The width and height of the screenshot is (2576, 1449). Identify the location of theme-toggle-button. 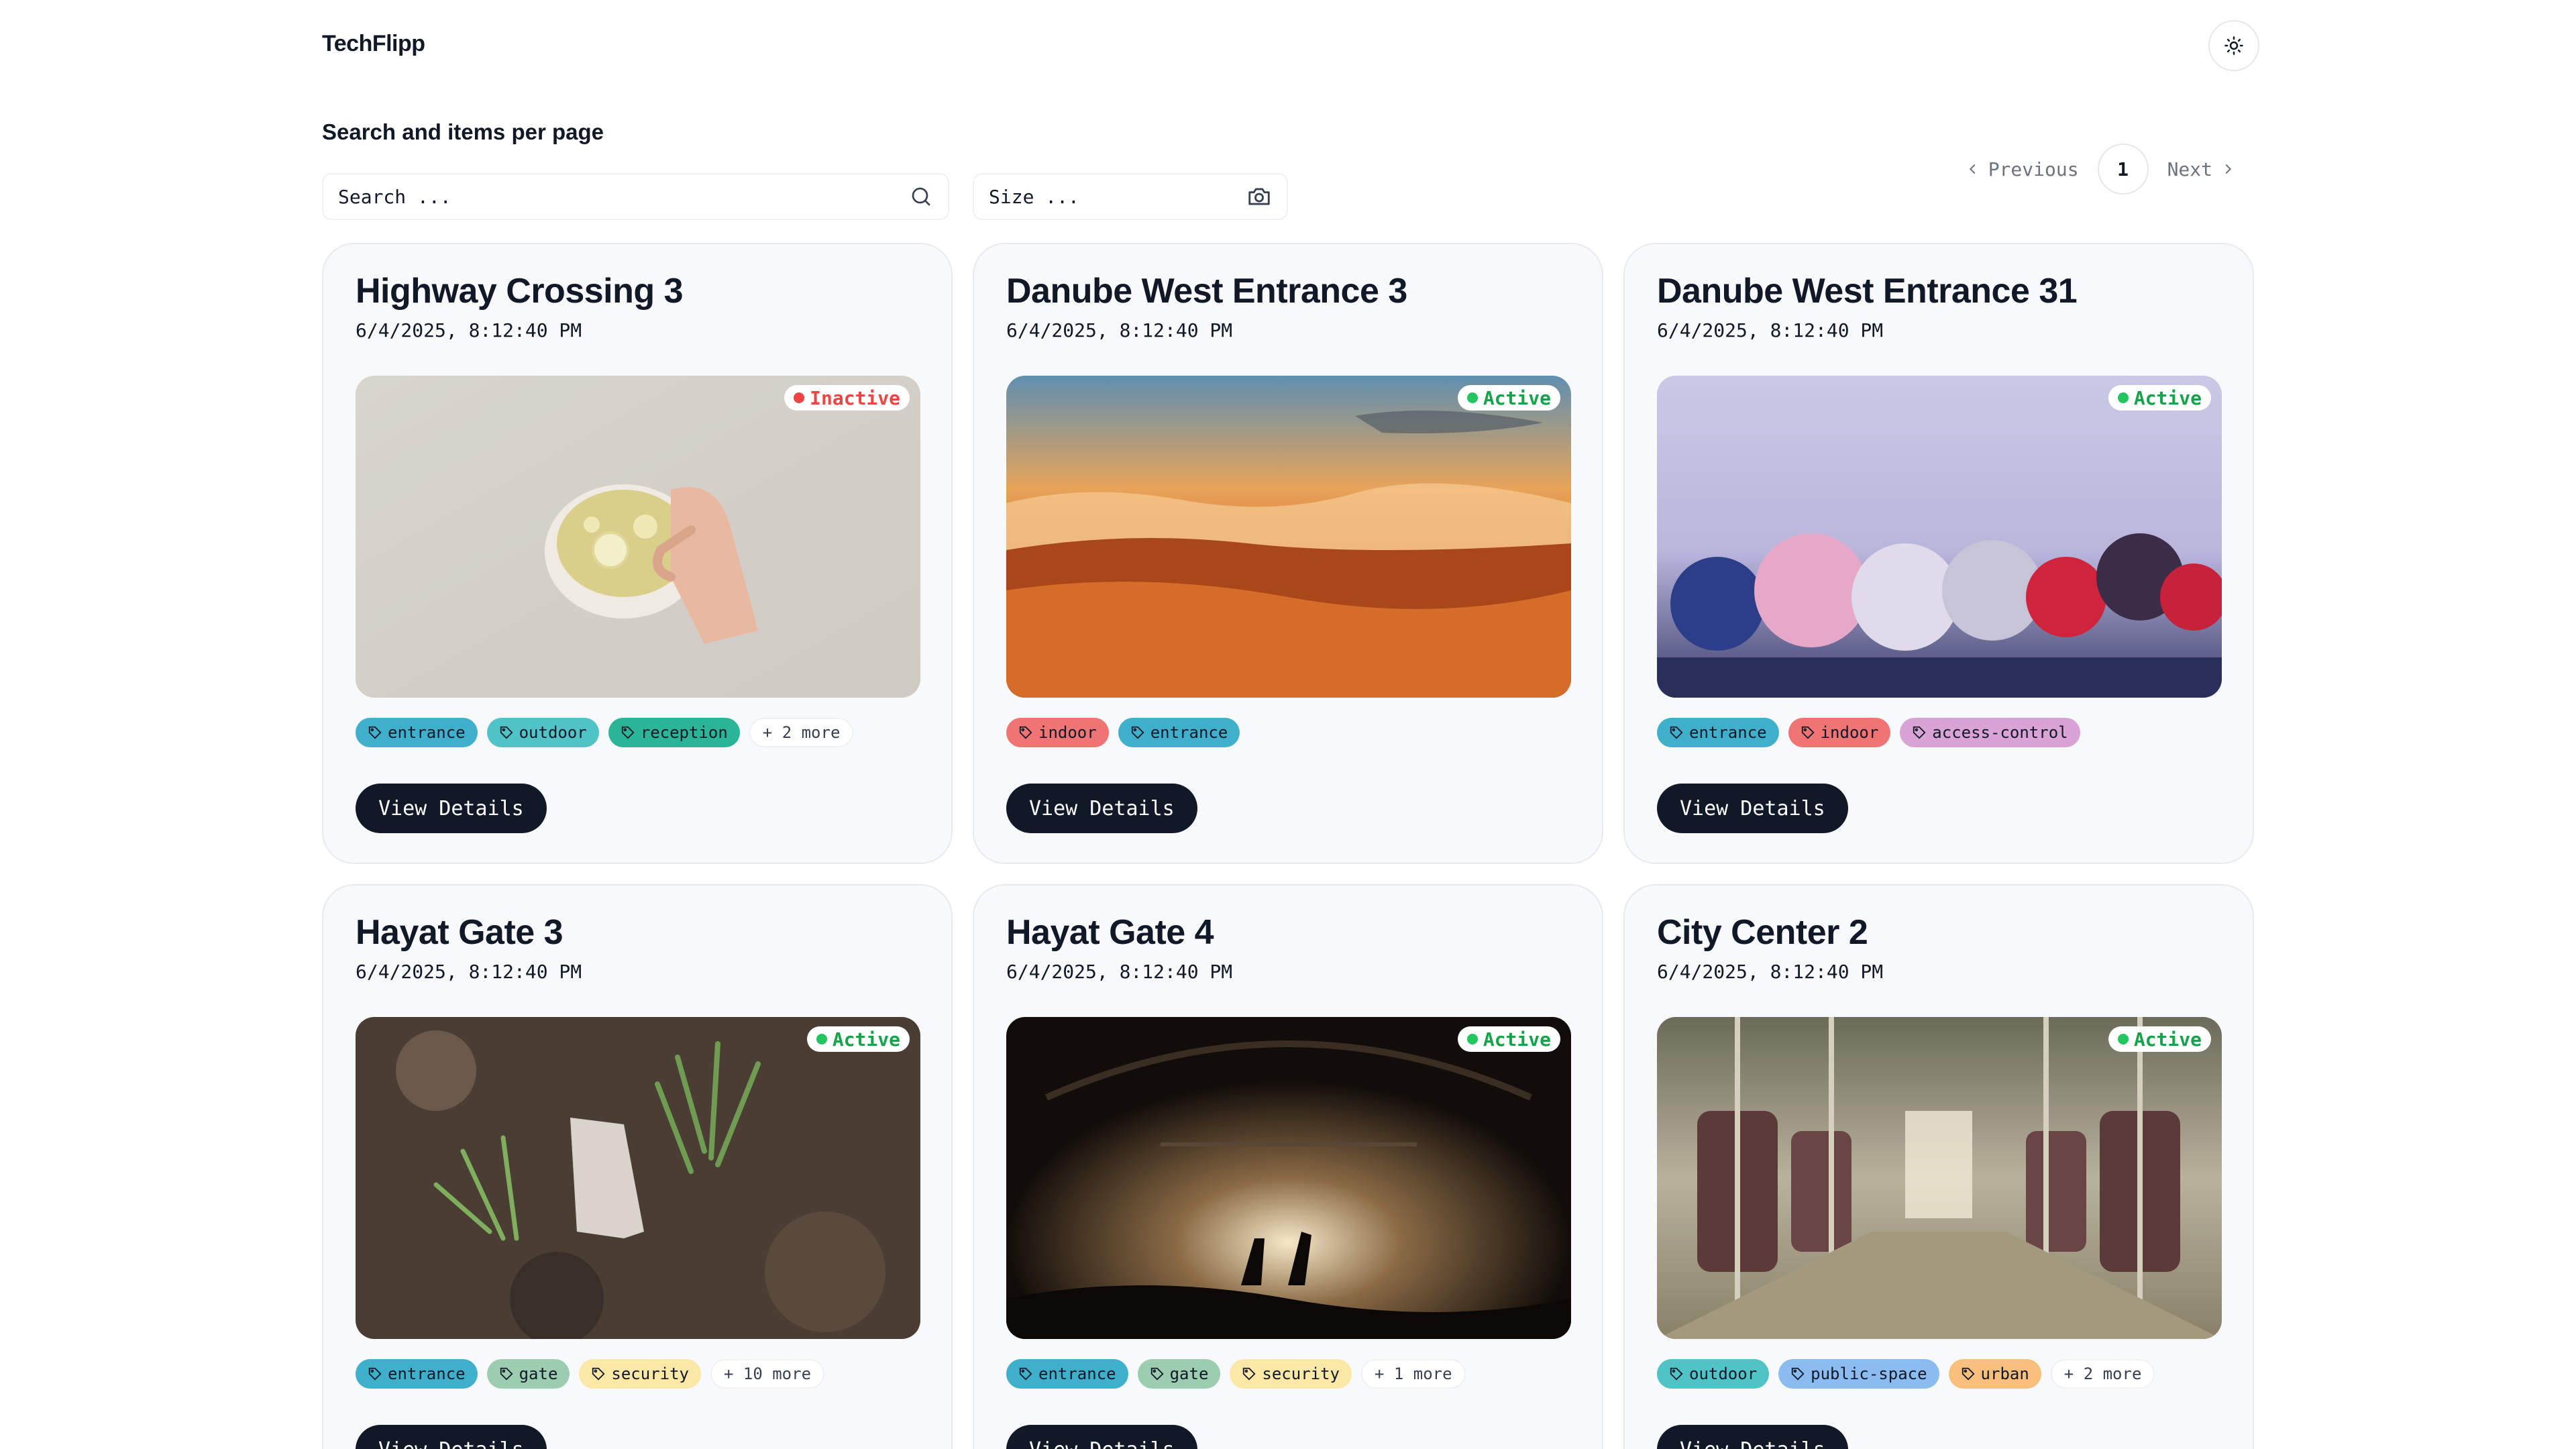
(2233, 45).